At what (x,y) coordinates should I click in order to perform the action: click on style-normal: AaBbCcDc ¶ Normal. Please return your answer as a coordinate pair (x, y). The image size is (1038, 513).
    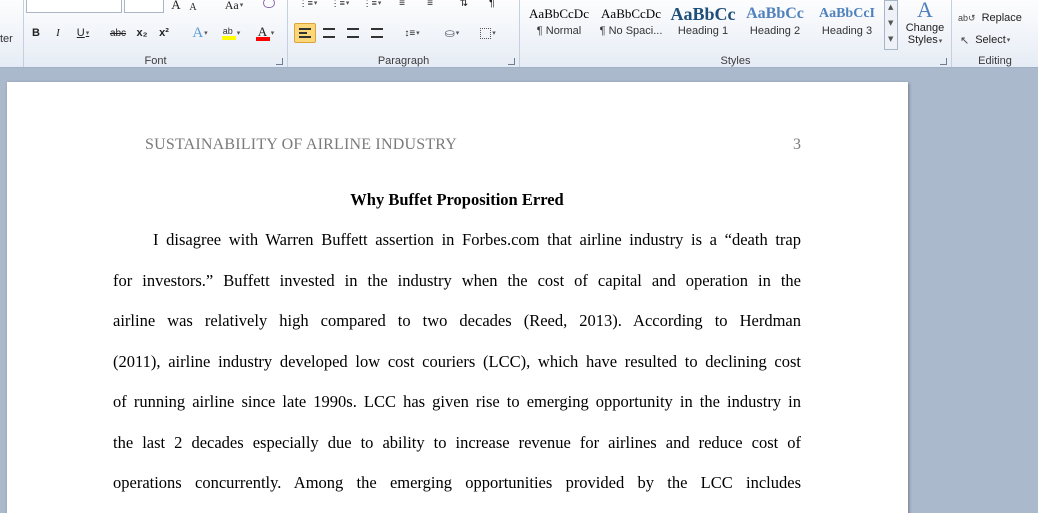
    Looking at the image, I should click on (559, 22).